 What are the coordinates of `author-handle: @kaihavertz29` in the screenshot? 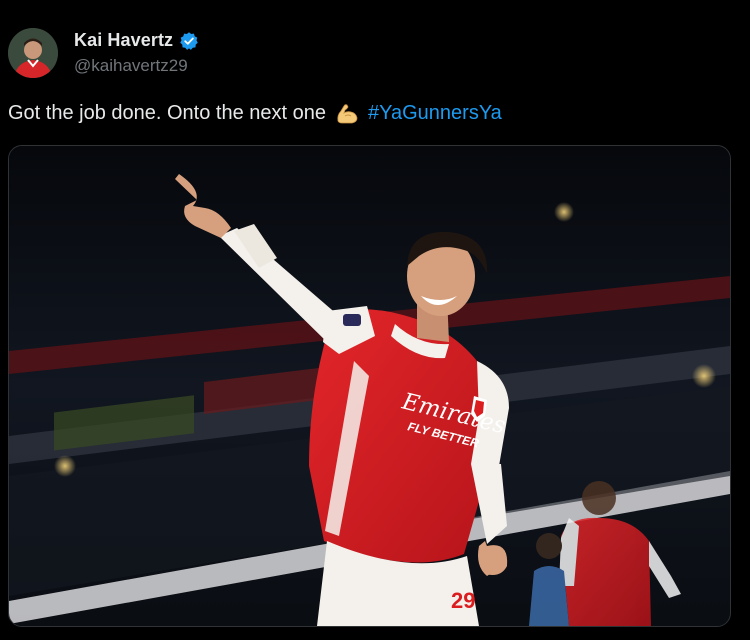 It's located at (131, 66).